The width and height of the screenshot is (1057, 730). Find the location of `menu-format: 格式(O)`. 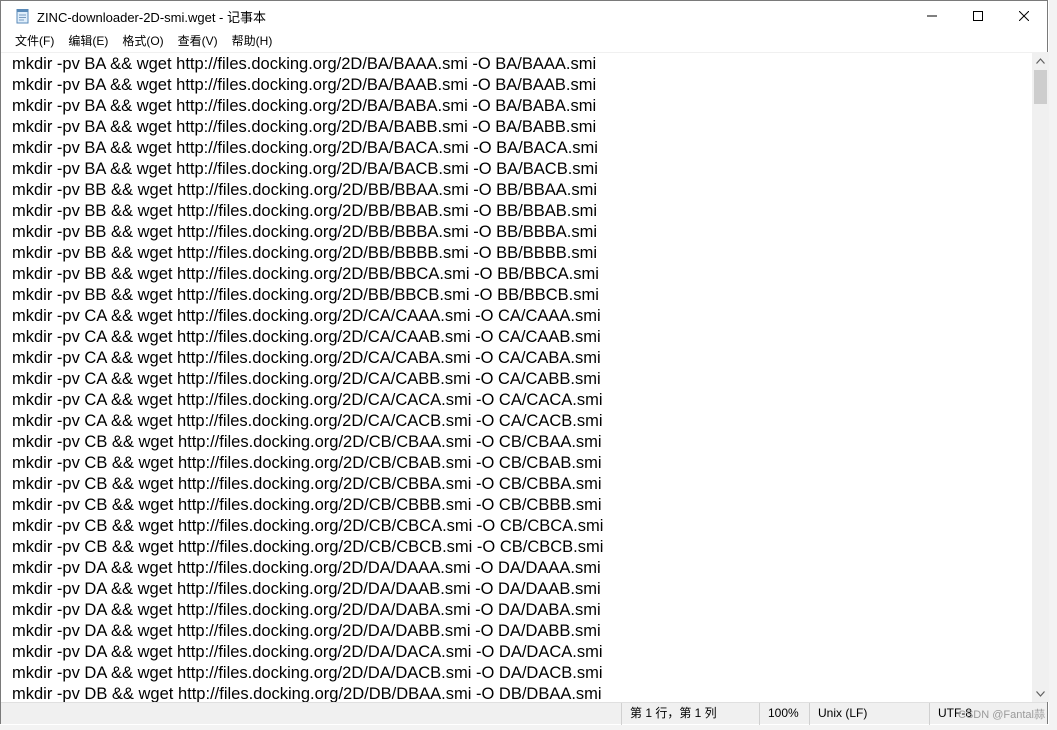

menu-format: 格式(O) is located at coordinates (142, 41).